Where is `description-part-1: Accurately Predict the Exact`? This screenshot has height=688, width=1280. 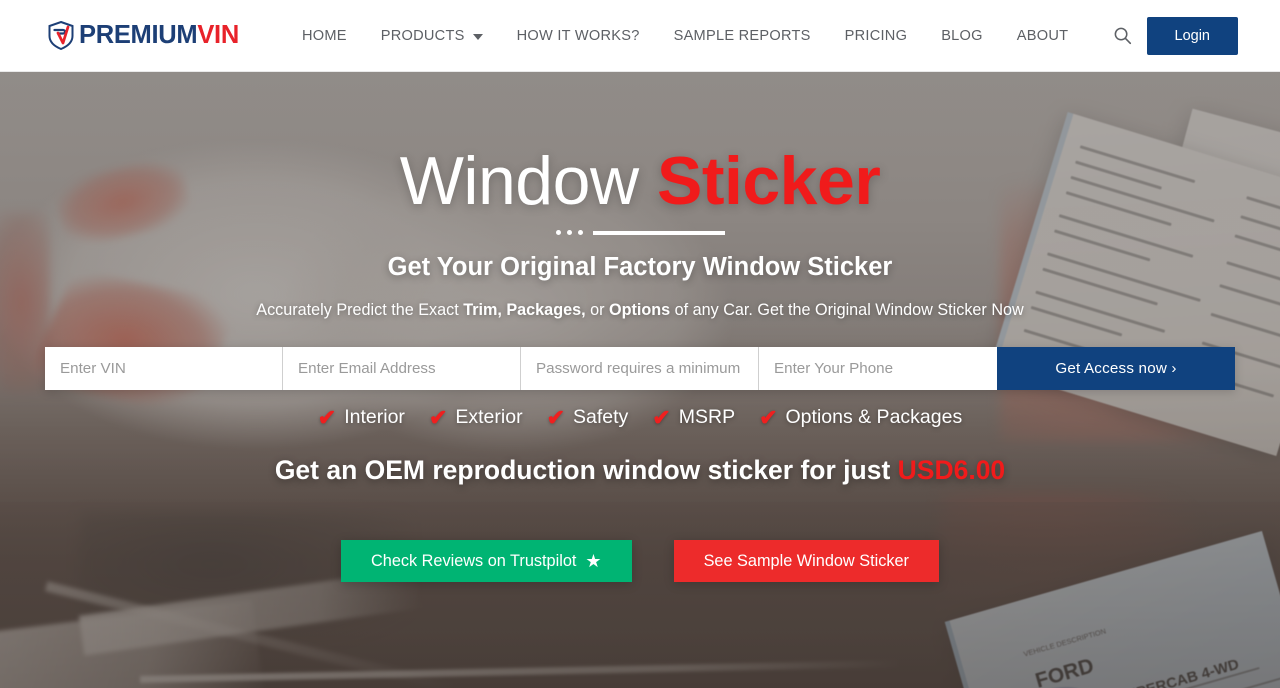 description-part-1: Accurately Predict the Exact is located at coordinates (360, 310).